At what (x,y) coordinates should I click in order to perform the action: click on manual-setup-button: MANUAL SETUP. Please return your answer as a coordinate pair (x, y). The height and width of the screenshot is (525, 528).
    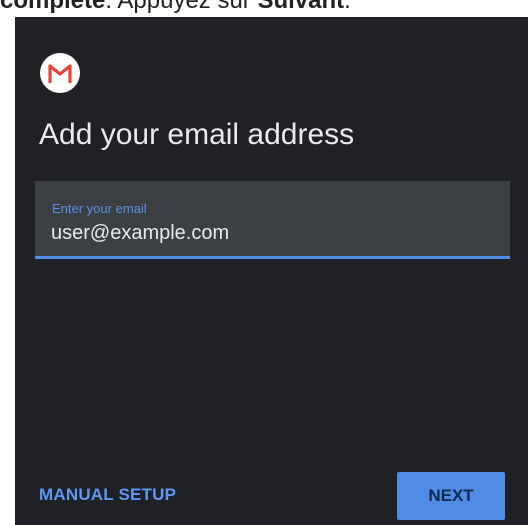
    Looking at the image, I should click on (107, 495).